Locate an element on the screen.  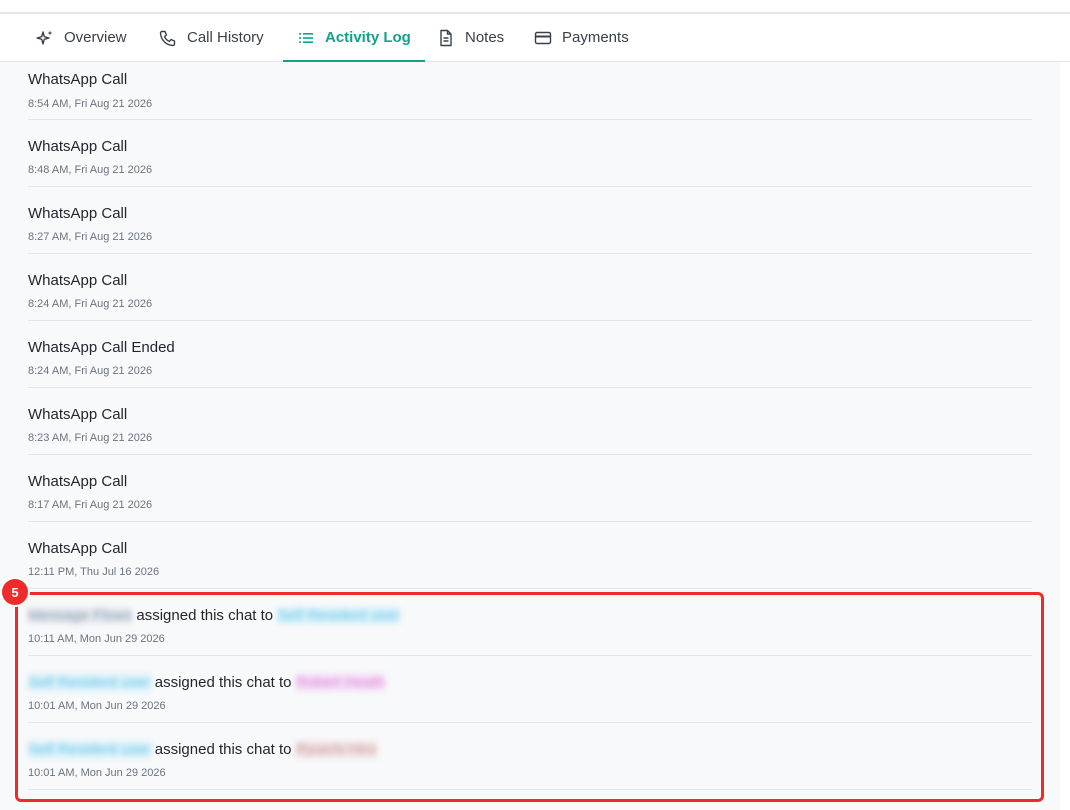
document-icon is located at coordinates (446, 38).